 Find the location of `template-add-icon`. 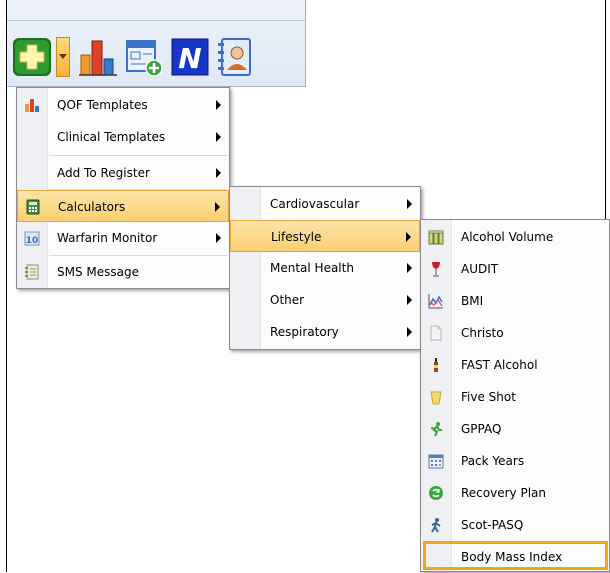

template-add-icon is located at coordinates (144, 58).